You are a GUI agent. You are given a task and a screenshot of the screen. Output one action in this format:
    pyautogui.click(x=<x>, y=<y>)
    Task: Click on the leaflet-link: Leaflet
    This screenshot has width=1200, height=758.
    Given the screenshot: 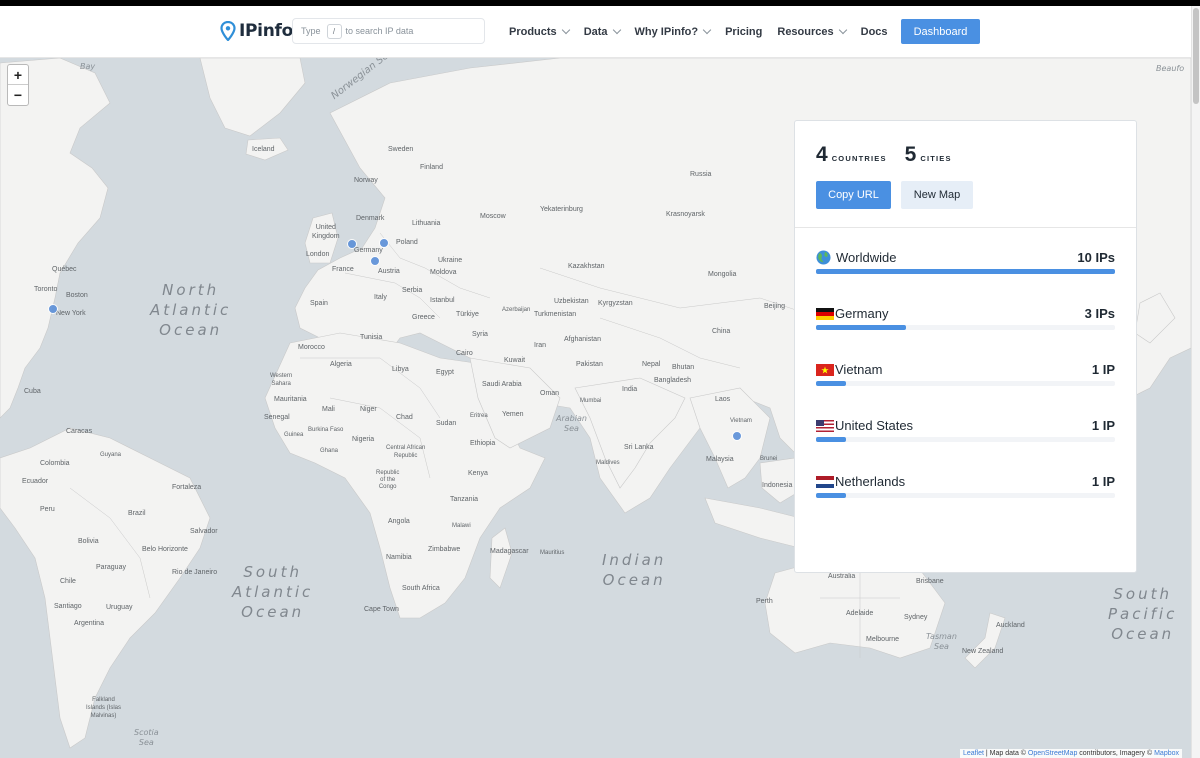 What is the action you would take?
    pyautogui.click(x=973, y=753)
    